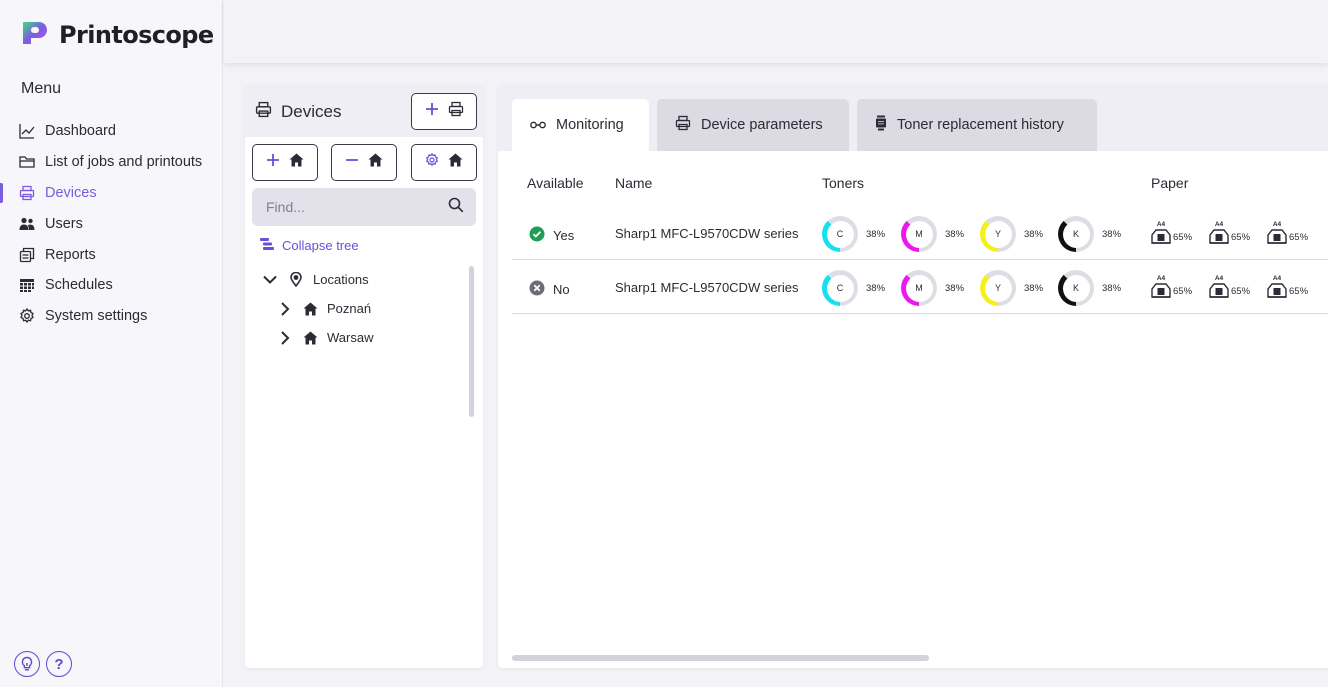 Image resolution: width=1328 pixels, height=687 pixels. I want to click on table-scrollbar, so click(720, 658).